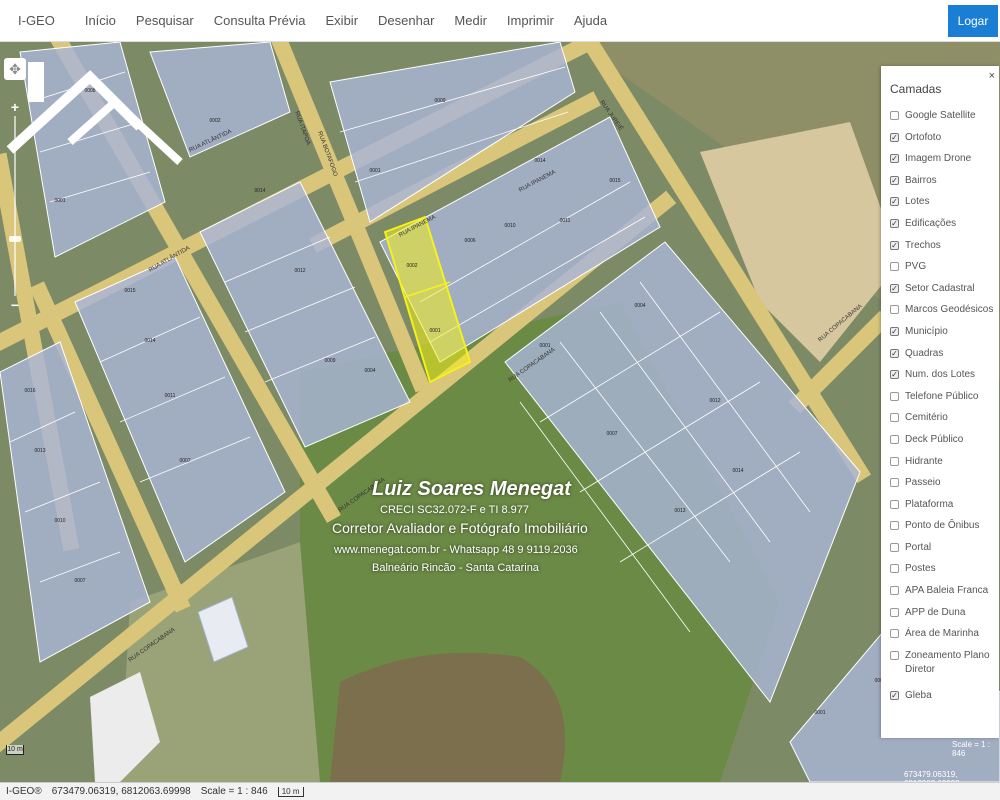 This screenshot has width=1000, height=800. Describe the element at coordinates (944, 444) in the screenshot. I see `layer-row: Deck Público` at that location.